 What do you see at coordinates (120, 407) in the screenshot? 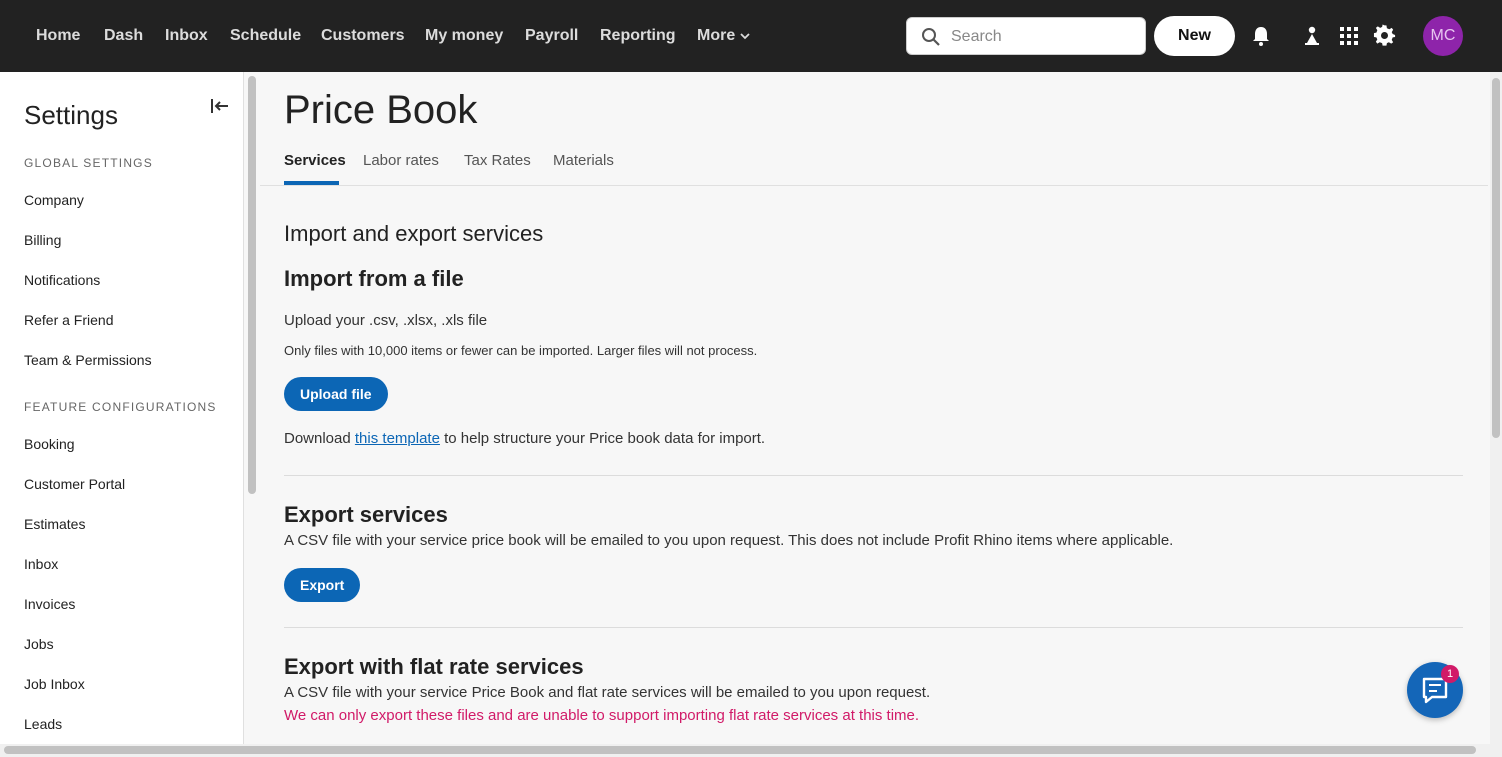
I see `feature-configurations-label: FEATURE CONFIGURATIONS` at bounding box center [120, 407].